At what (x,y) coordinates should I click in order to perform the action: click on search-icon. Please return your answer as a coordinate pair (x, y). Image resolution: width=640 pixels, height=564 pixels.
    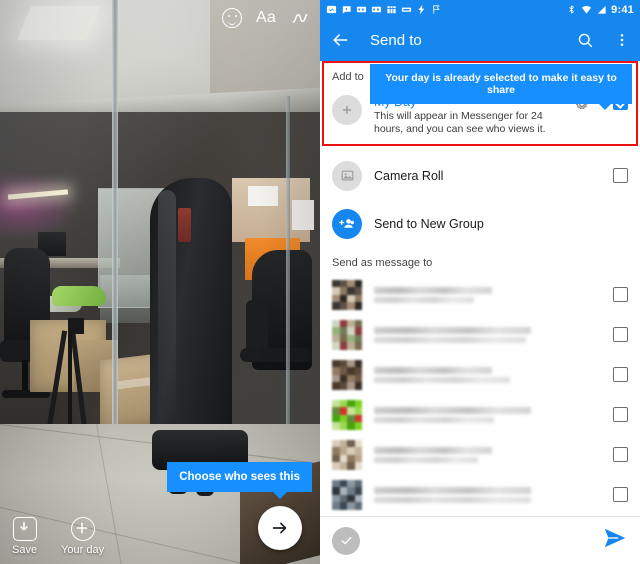
    Looking at the image, I should click on (585, 40).